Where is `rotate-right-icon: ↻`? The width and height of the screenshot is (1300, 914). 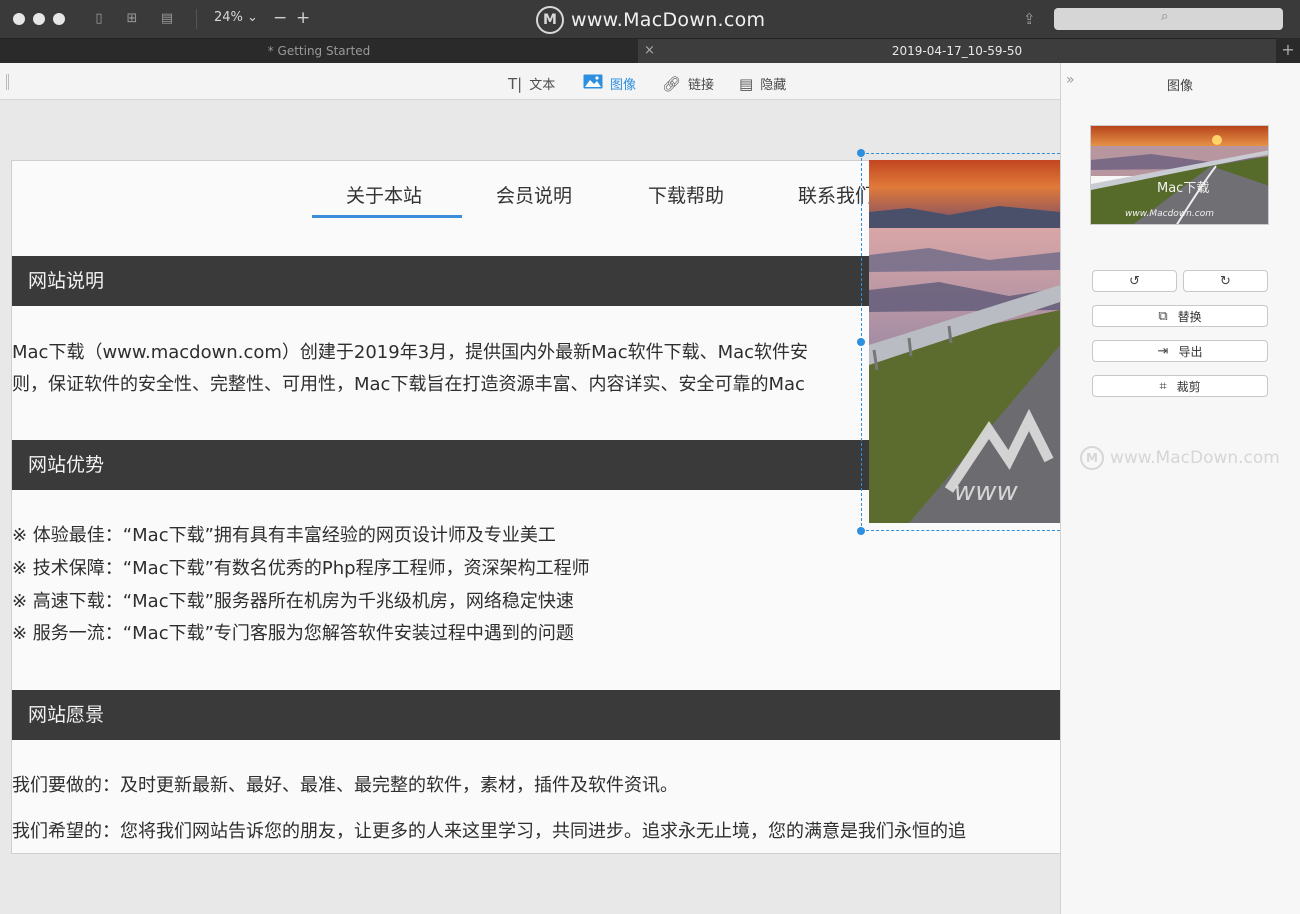
rotate-right-icon: ↻ is located at coordinates (1225, 281).